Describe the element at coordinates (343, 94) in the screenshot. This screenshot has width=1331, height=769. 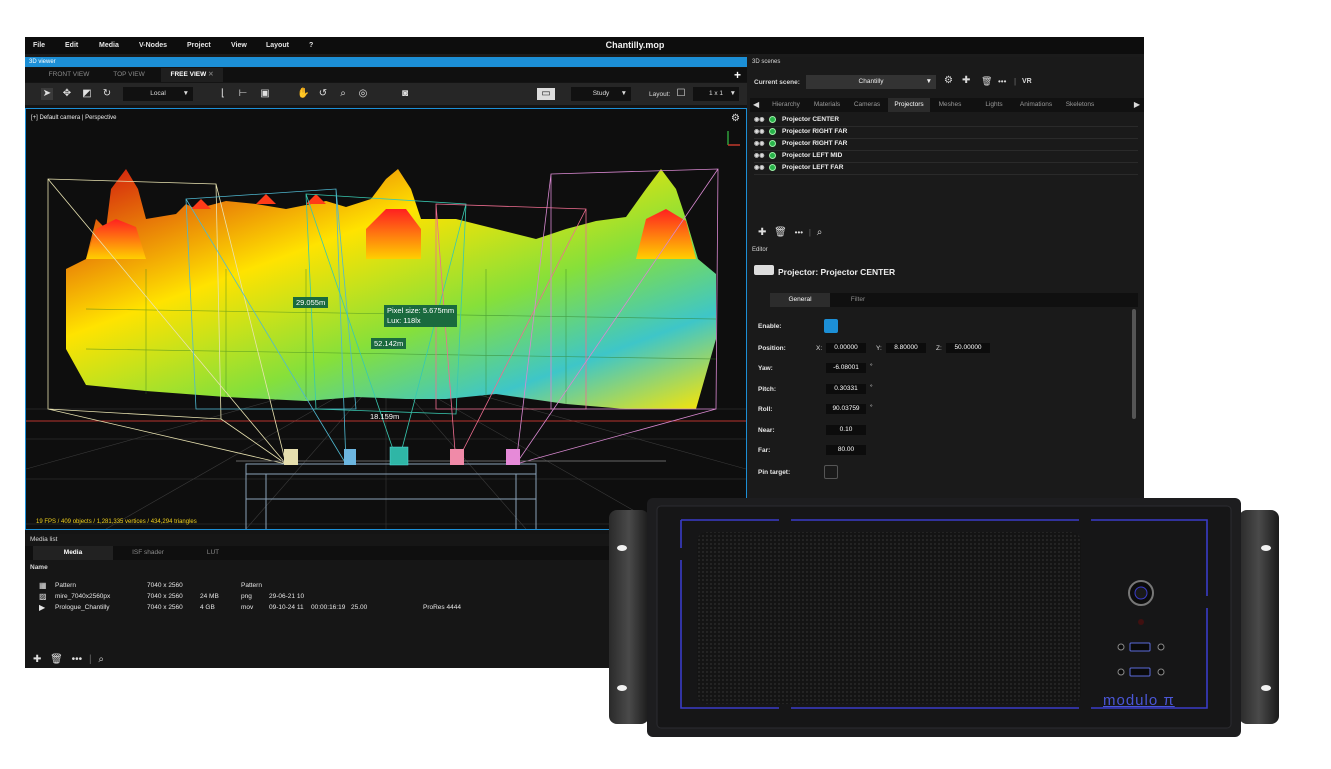
I see `zoom-icon: ⌕` at that location.